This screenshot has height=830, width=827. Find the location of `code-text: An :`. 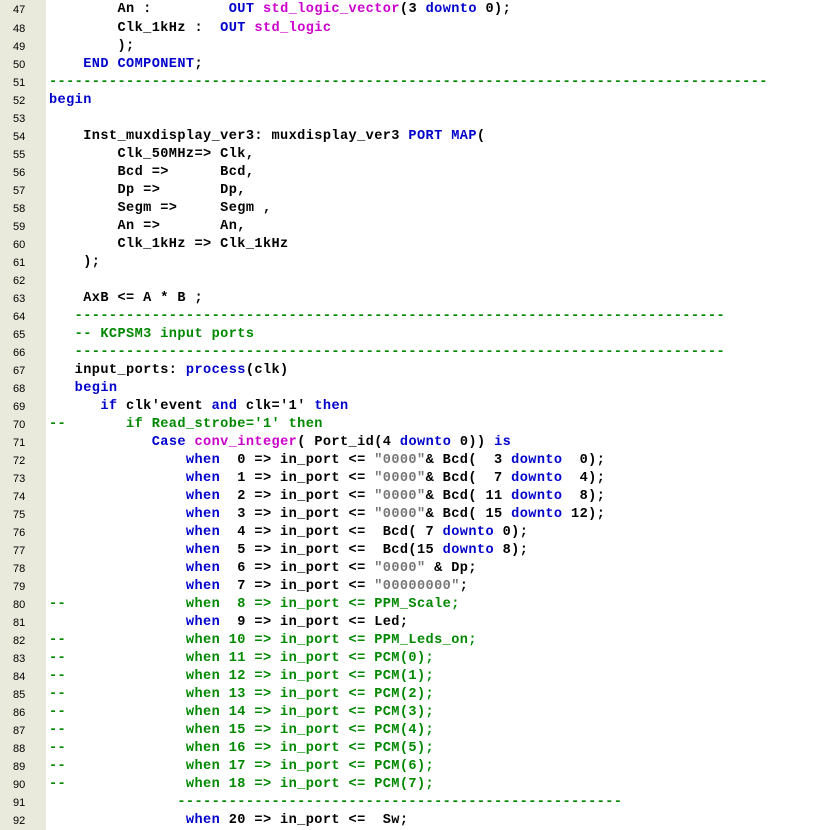

code-text: An : is located at coordinates (139, 9).